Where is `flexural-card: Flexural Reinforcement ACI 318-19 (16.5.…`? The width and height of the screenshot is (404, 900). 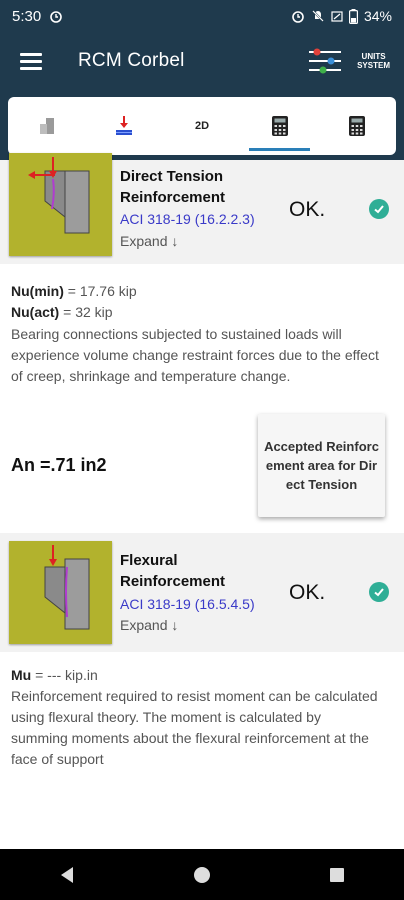 flexural-card: Flexural Reinforcement ACI 318-19 (16.5.… is located at coordinates (202, 592).